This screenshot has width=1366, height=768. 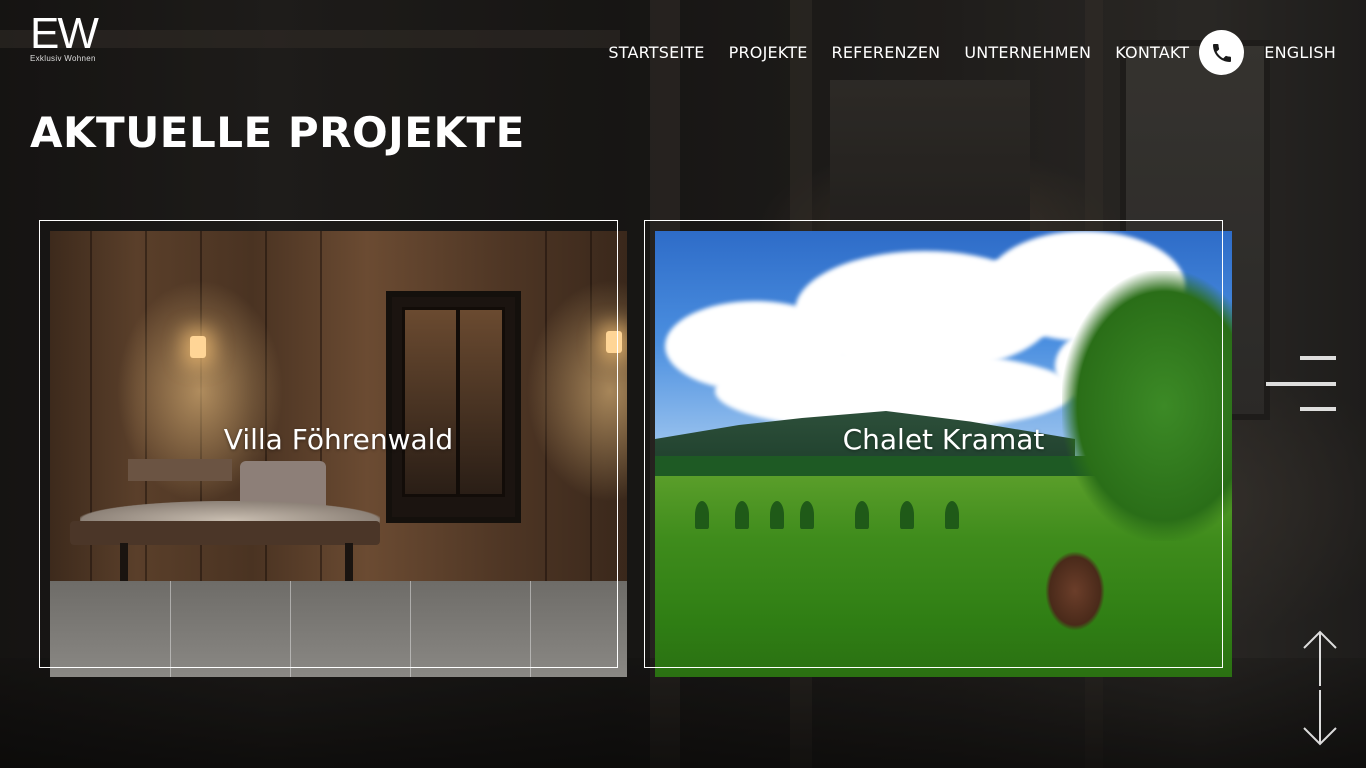 What do you see at coordinates (277, 132) in the screenshot?
I see `page-title: AKTUELLE PROJEKTE` at bounding box center [277, 132].